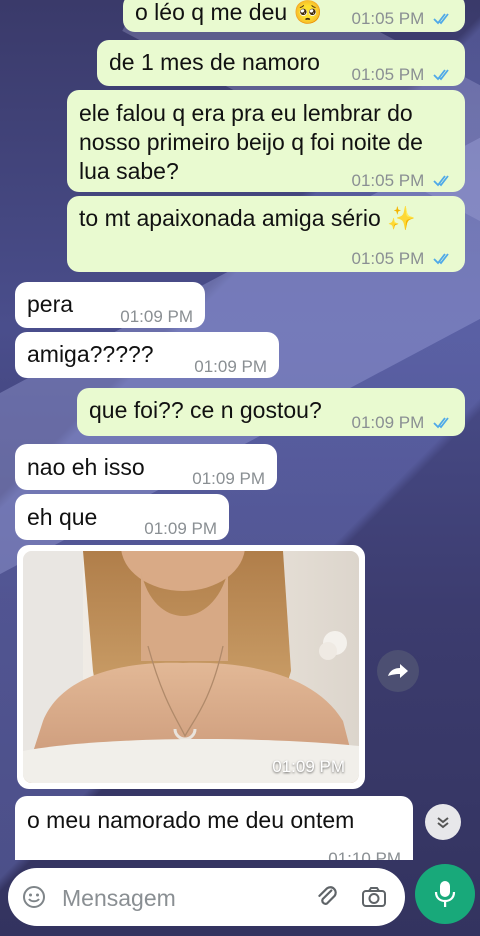 Image resolution: width=480 pixels, height=936 pixels. I want to click on message-bubble-outgoing: de 1 mes de namoro 01:05 PM, so click(281, 63).